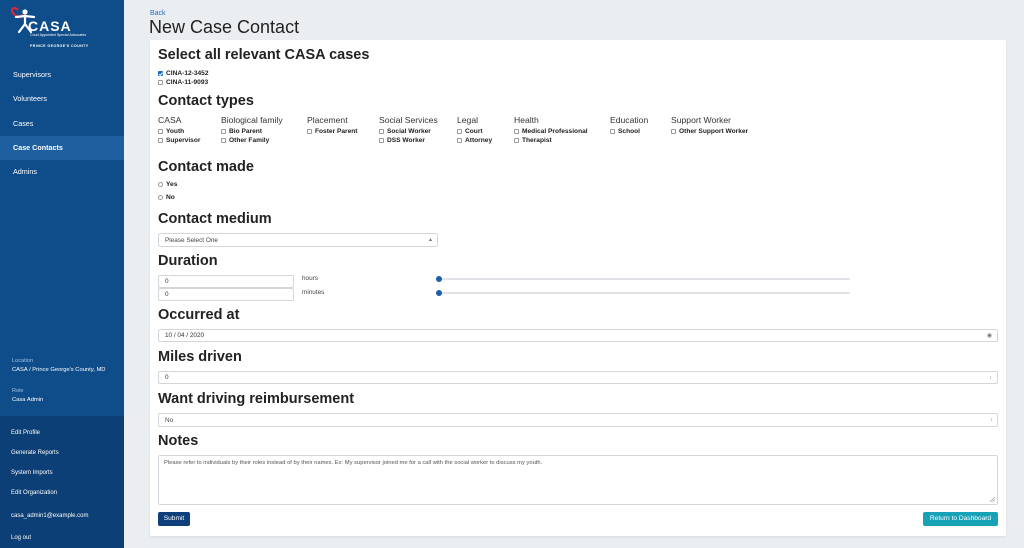 The image size is (1024, 548). Describe the element at coordinates (578, 335) in the screenshot. I see `occurred-at-date-input: 10 / 04 / 2020 ◉` at that location.